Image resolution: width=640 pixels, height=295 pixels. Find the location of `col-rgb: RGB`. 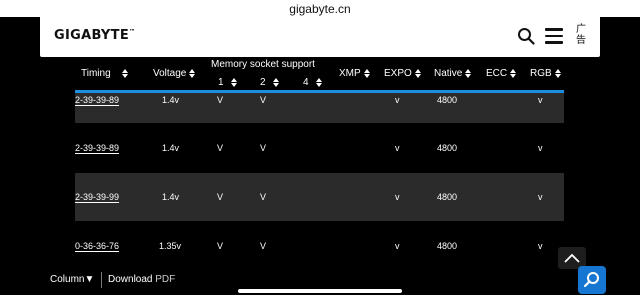

col-rgb: RGB is located at coordinates (545, 73).